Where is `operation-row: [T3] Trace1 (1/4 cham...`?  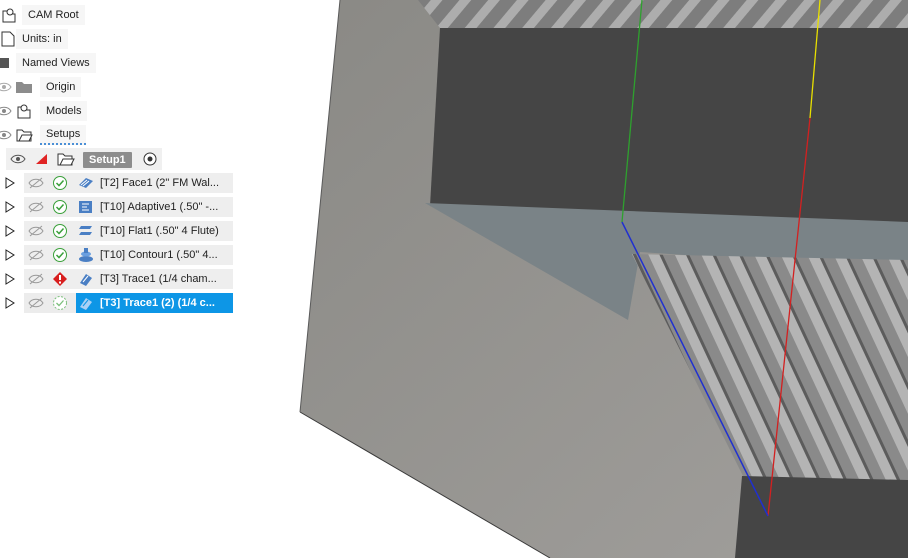
operation-row: [T3] Trace1 (1/4 cham... is located at coordinates (117, 279).